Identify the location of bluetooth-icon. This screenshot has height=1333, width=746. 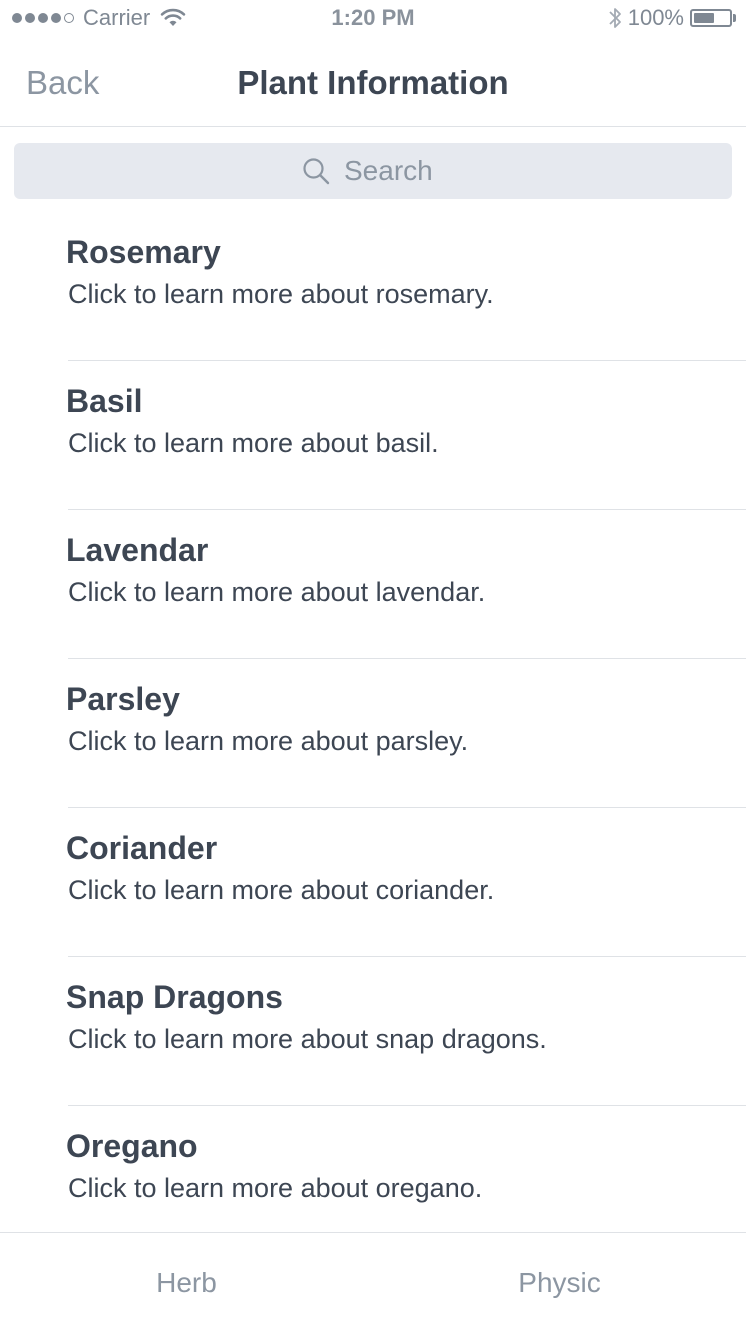
(615, 18).